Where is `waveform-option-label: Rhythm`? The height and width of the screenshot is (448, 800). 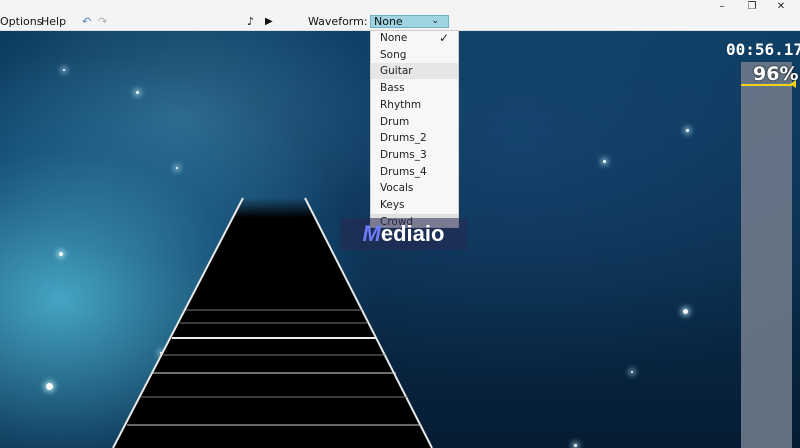 waveform-option-label: Rhythm is located at coordinates (401, 104).